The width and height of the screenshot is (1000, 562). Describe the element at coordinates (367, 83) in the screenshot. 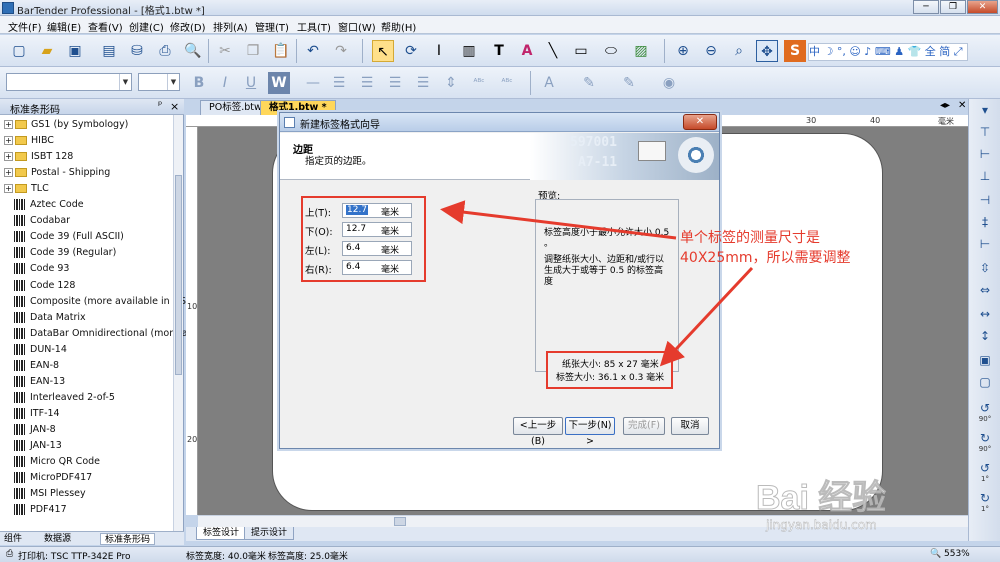

I see `align-center-icon: ☰` at that location.